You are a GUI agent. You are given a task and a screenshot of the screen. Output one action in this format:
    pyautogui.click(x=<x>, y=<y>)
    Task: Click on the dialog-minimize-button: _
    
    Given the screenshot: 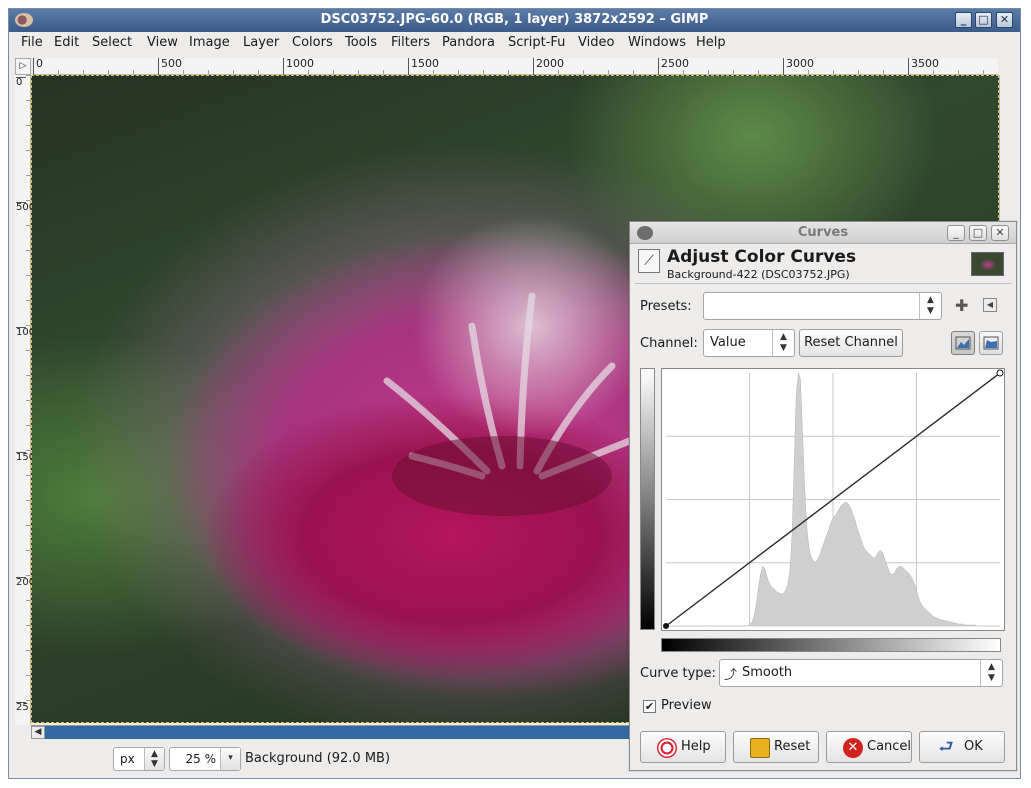 What is the action you would take?
    pyautogui.click(x=956, y=233)
    